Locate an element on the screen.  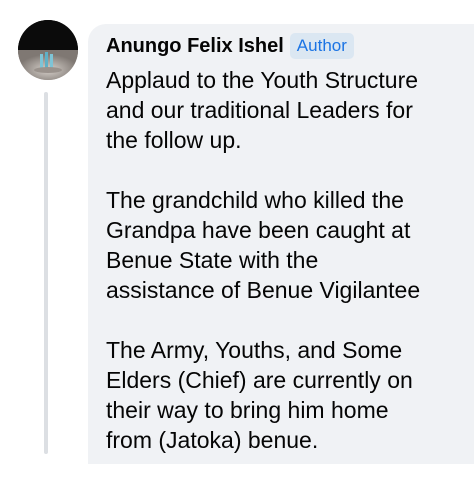
comment-header: Anungo Felix Ishel Author is located at coordinates (230, 46).